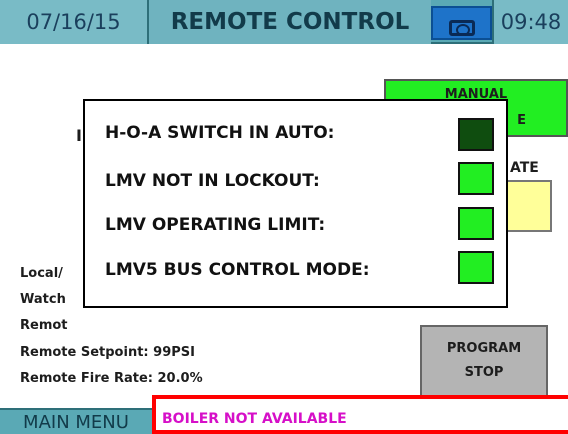  Describe the element at coordinates (215, 225) in the screenshot. I see `popup-row-label: LMV OPERATING LIMIT:` at that location.